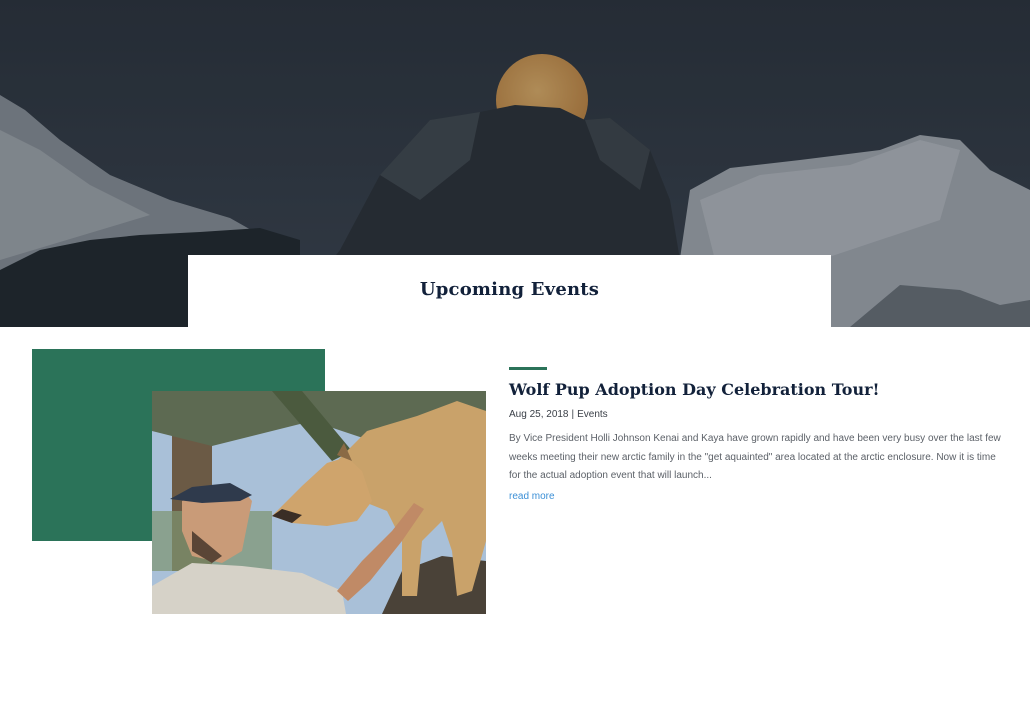 The image size is (1030, 727). Describe the element at coordinates (759, 389) in the screenshot. I see `post-title-link: Wolf Pup Adoption Day Celebration Tour!` at that location.